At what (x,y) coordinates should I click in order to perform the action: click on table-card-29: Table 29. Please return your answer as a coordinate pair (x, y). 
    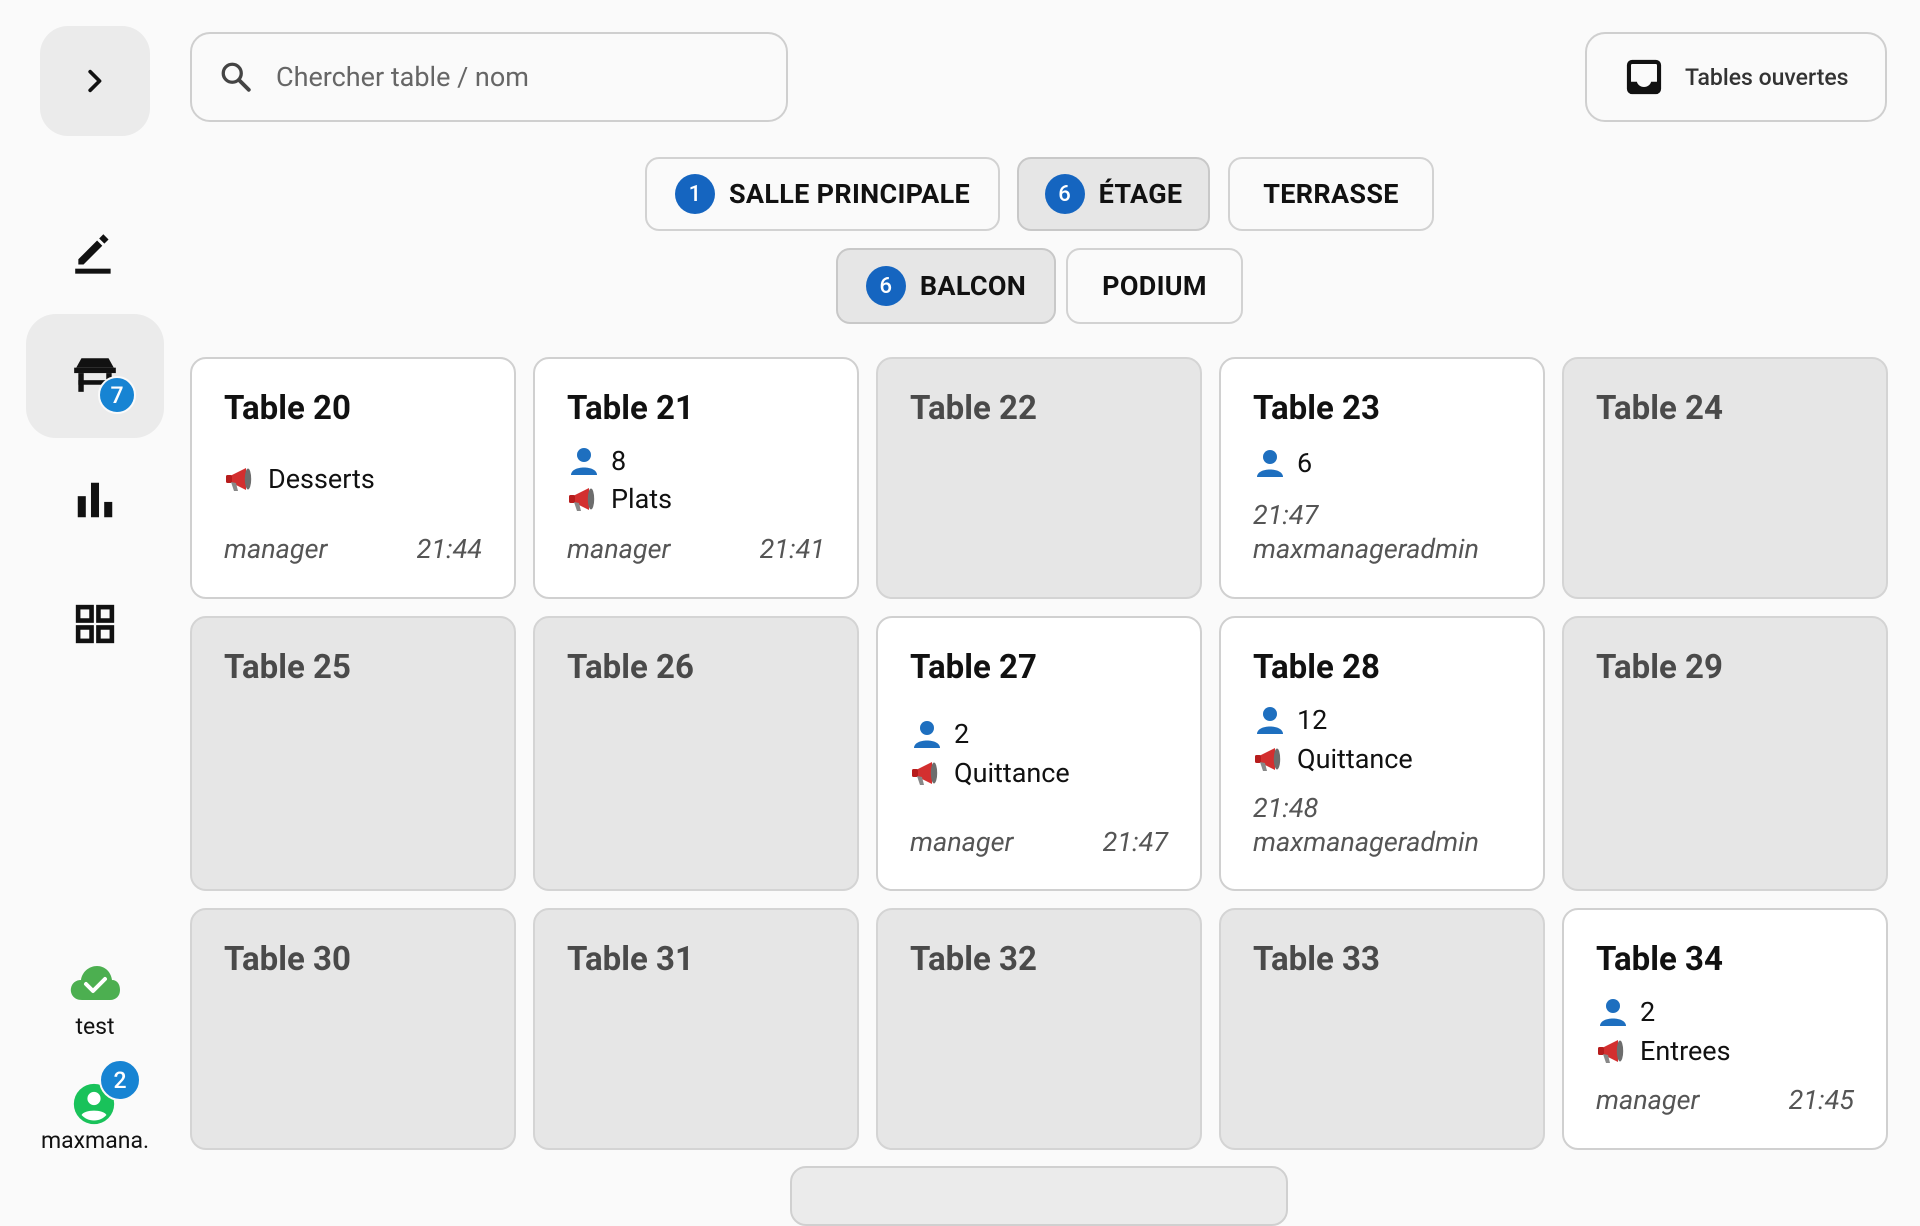
    Looking at the image, I should click on (1725, 753).